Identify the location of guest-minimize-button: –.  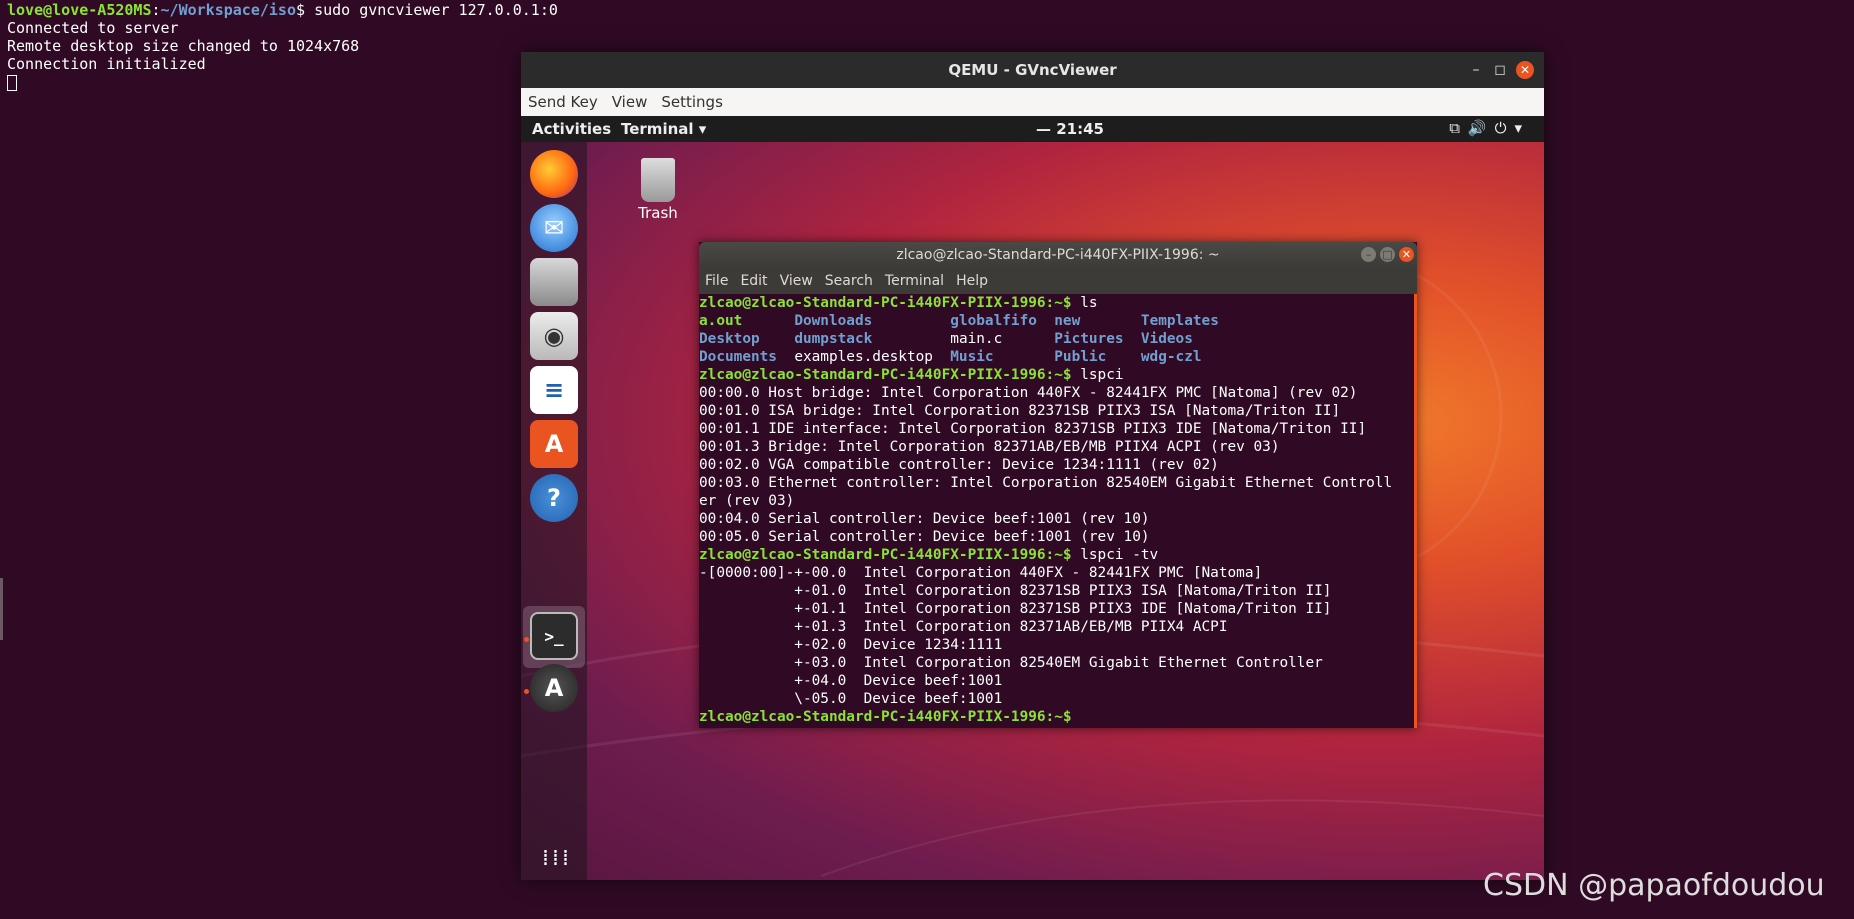
(1368, 254).